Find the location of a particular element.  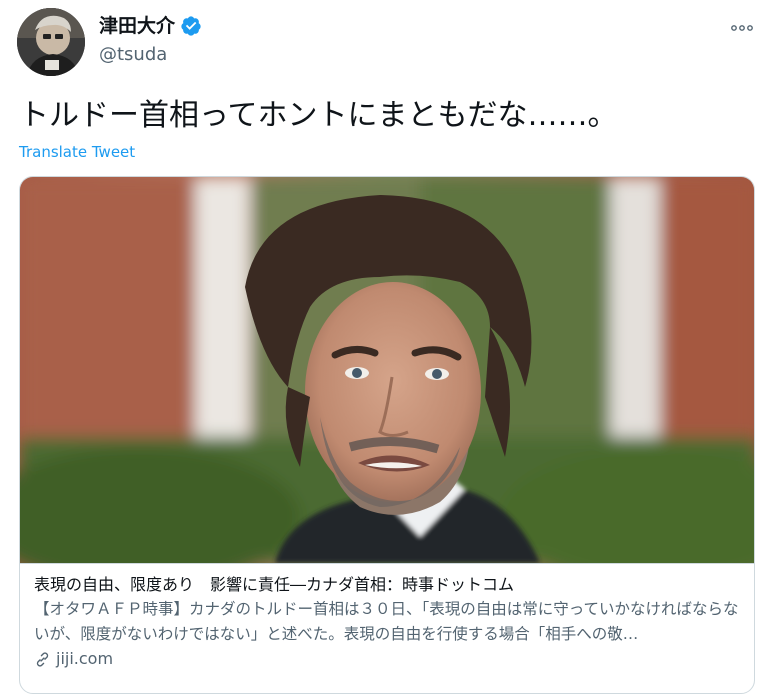

verified-badge-icon is located at coordinates (191, 26).